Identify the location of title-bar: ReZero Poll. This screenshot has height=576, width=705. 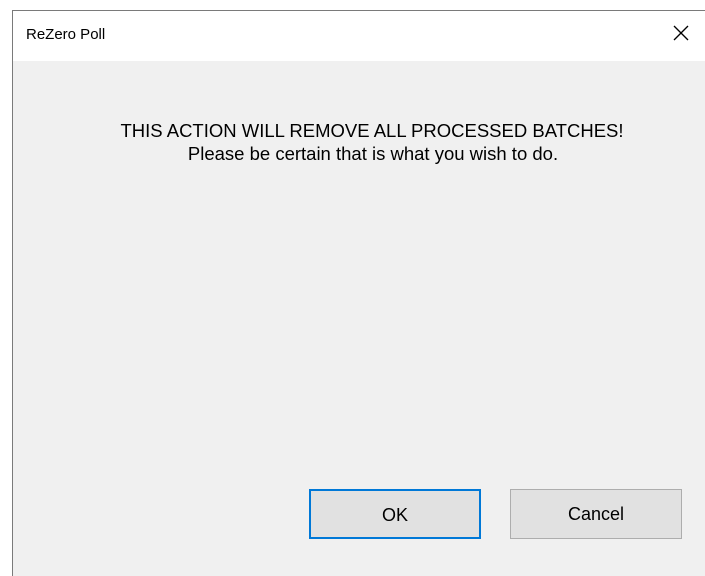
(359, 36).